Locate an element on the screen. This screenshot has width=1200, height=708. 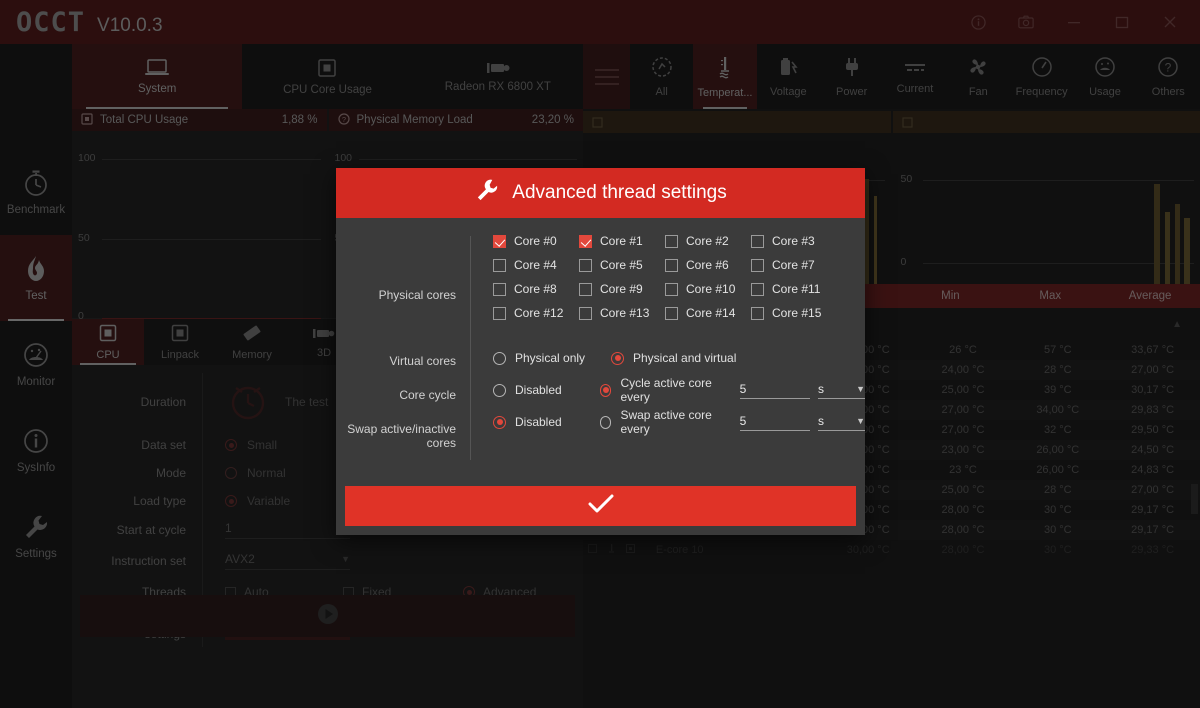
radio-swap-active-core: Swap active core every is located at coordinates (665, 422).